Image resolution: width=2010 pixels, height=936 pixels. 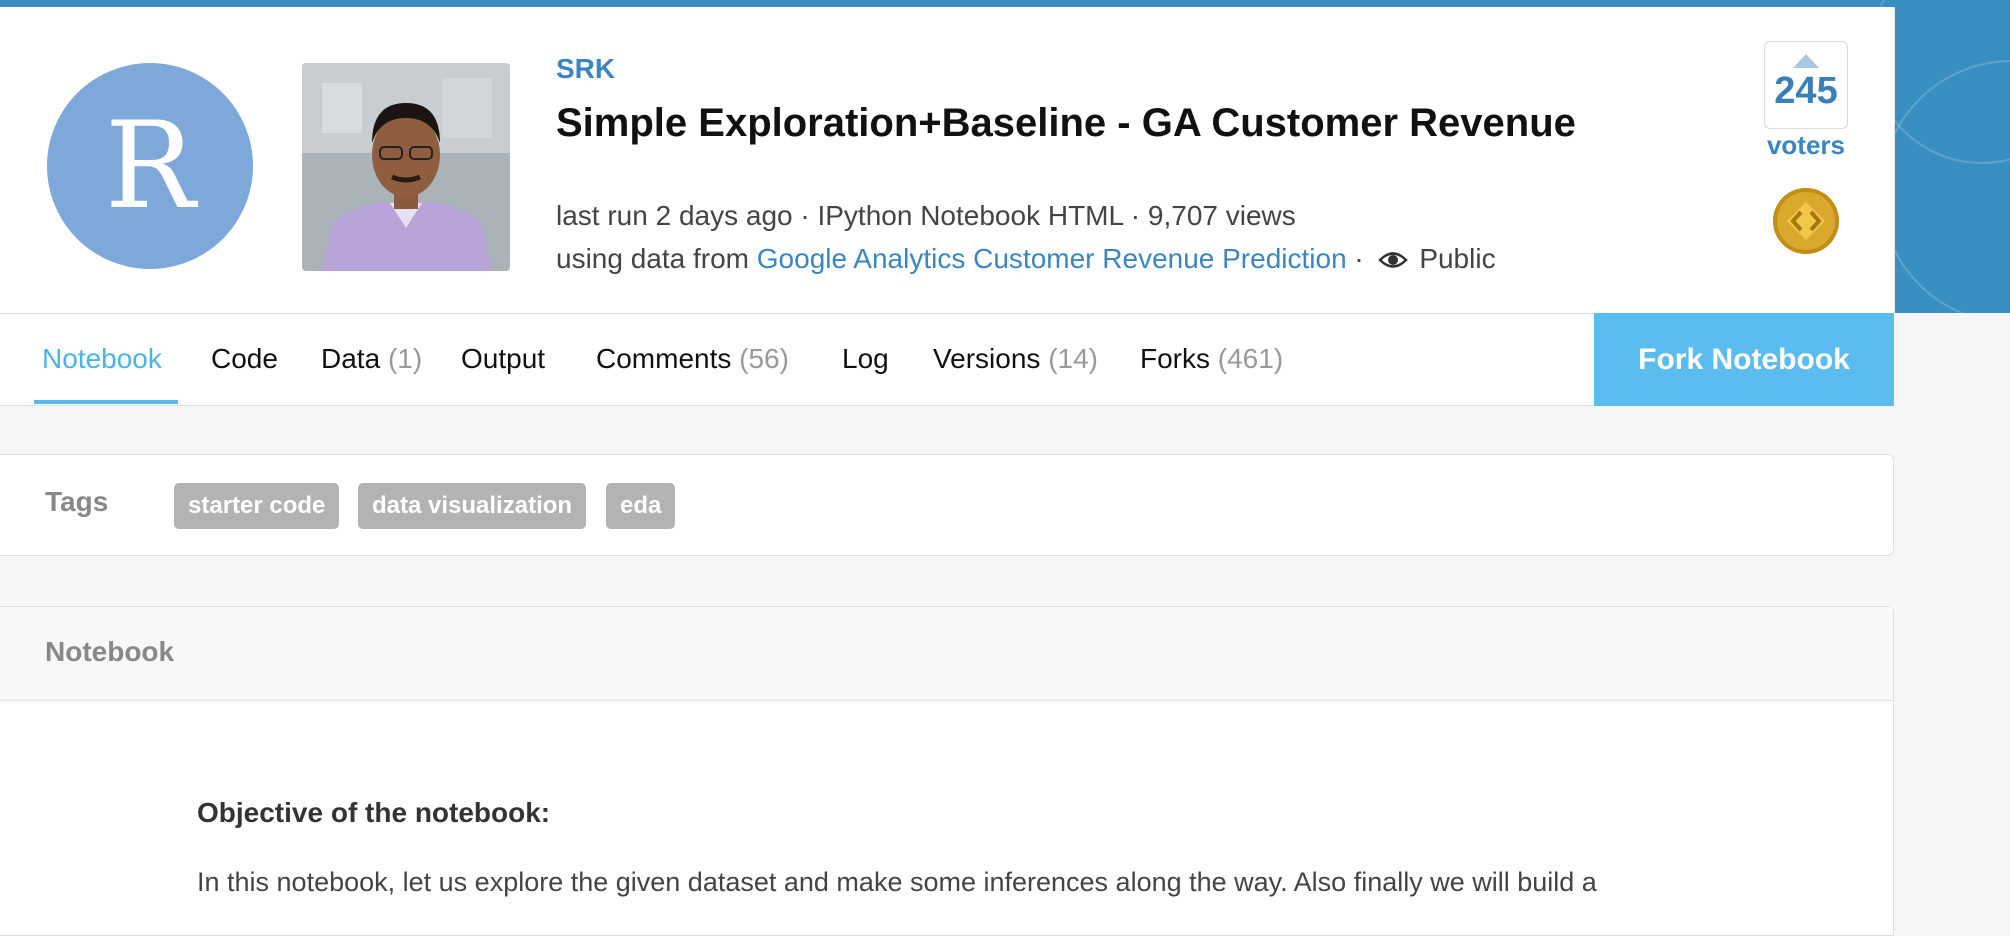 I want to click on tag-starter-code: starter code, so click(x=257, y=506).